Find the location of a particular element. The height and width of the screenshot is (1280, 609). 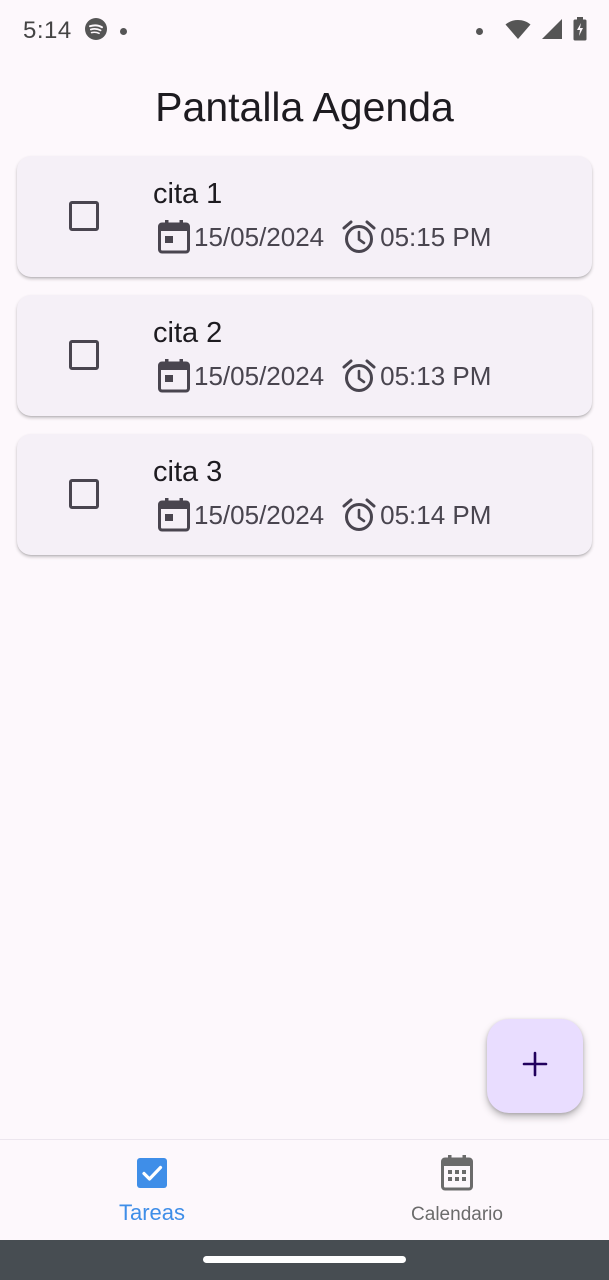

task-meta: 15/05/2024 05:13 PM is located at coordinates (324, 376).